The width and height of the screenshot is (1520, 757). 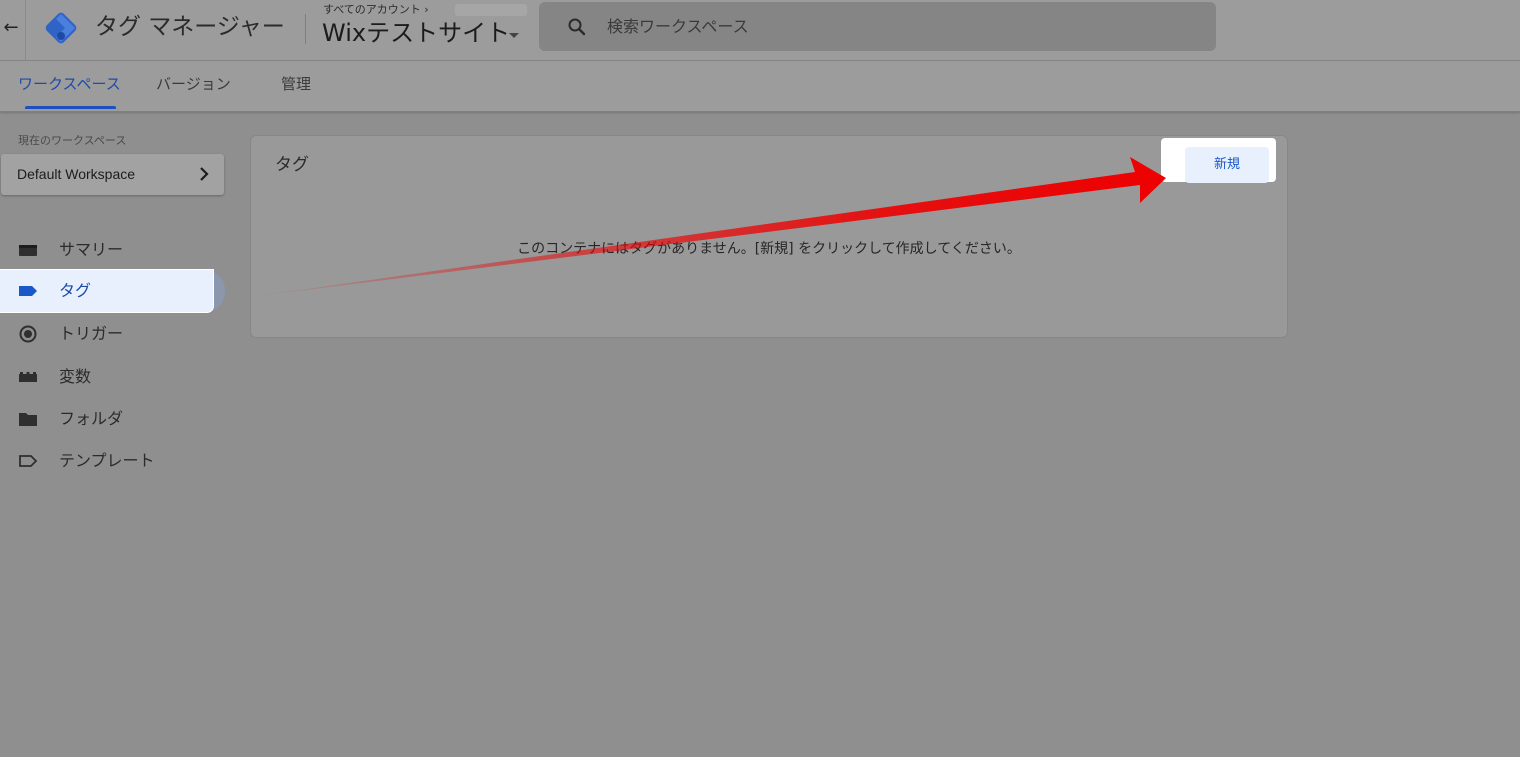 What do you see at coordinates (769, 249) in the screenshot?
I see `empty-state-message: このコンテナにはタグがありません。[新規] をクリックして作成してください。` at bounding box center [769, 249].